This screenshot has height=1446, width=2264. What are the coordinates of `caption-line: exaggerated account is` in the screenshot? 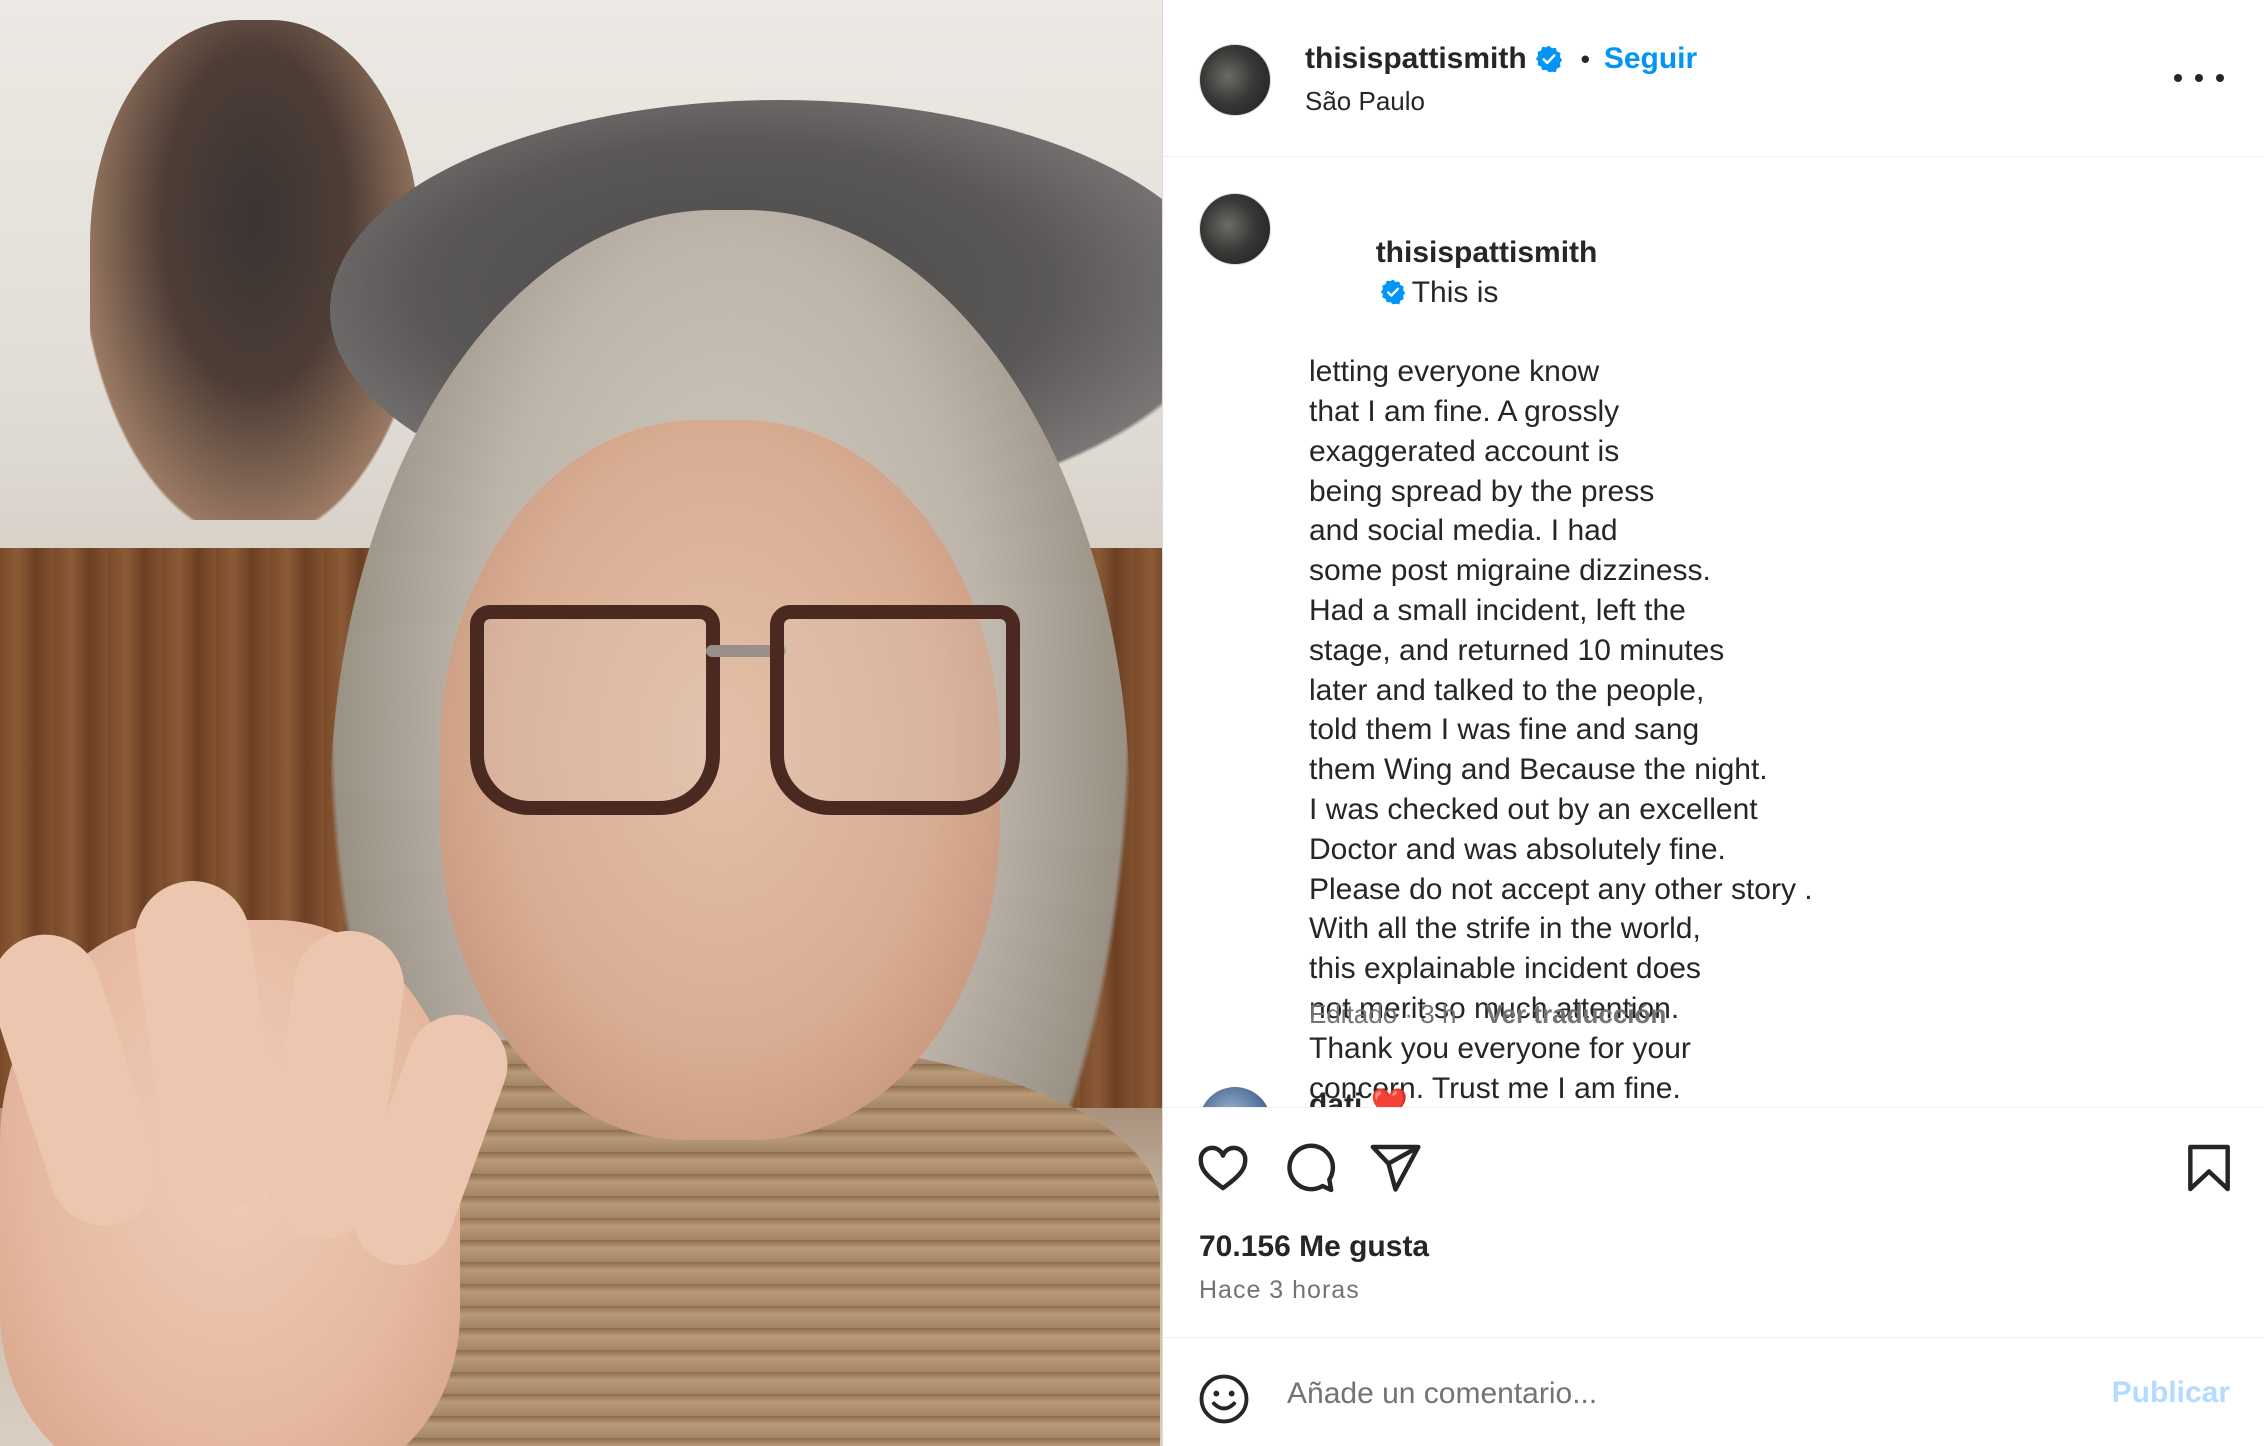 It's located at (1464, 451).